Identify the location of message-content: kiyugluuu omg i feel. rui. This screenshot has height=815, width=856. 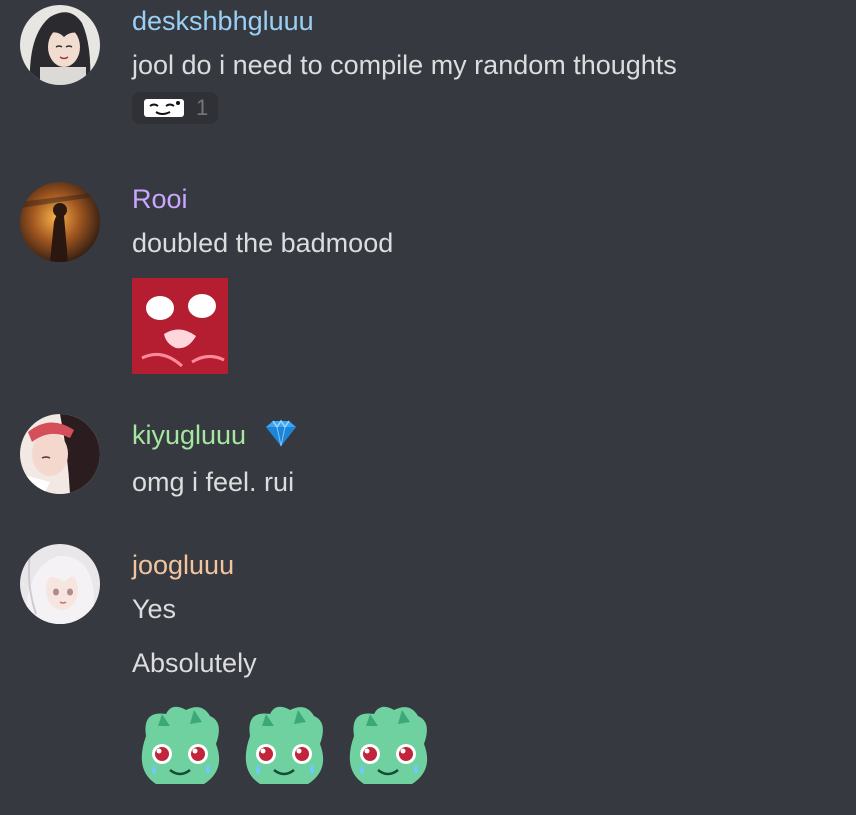
(215, 458).